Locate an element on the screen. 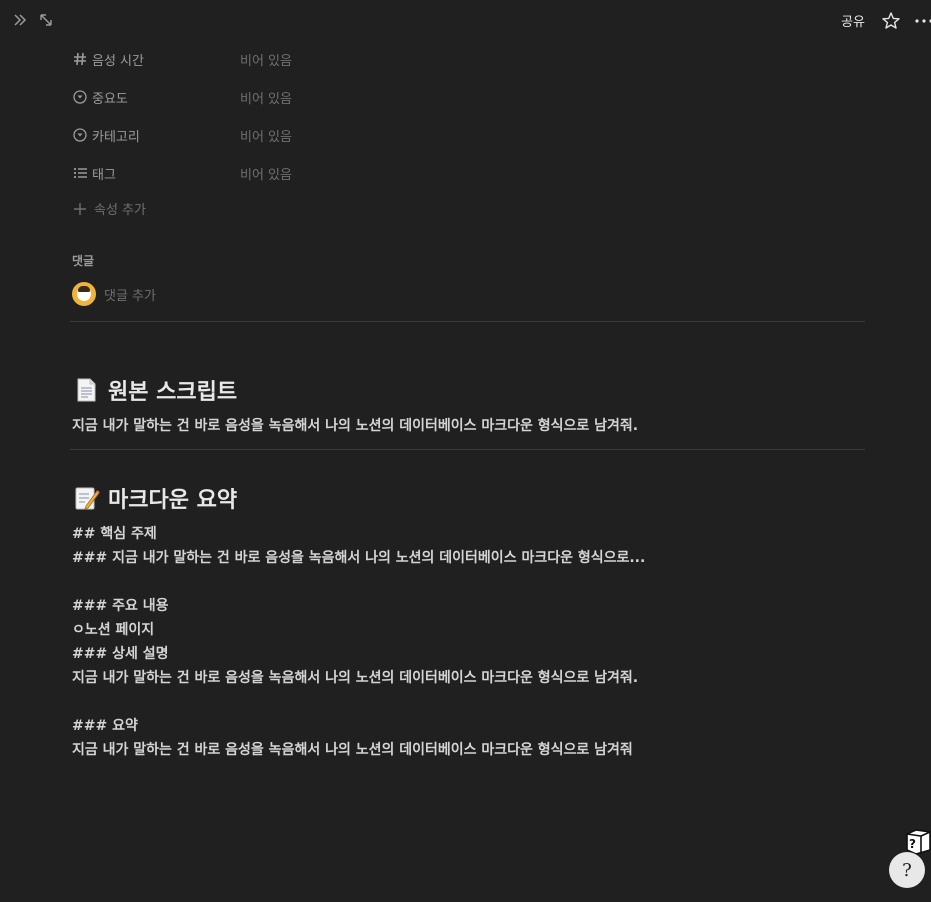 The image size is (931, 902). text-line: ### 상세 설명 is located at coordinates (120, 654).